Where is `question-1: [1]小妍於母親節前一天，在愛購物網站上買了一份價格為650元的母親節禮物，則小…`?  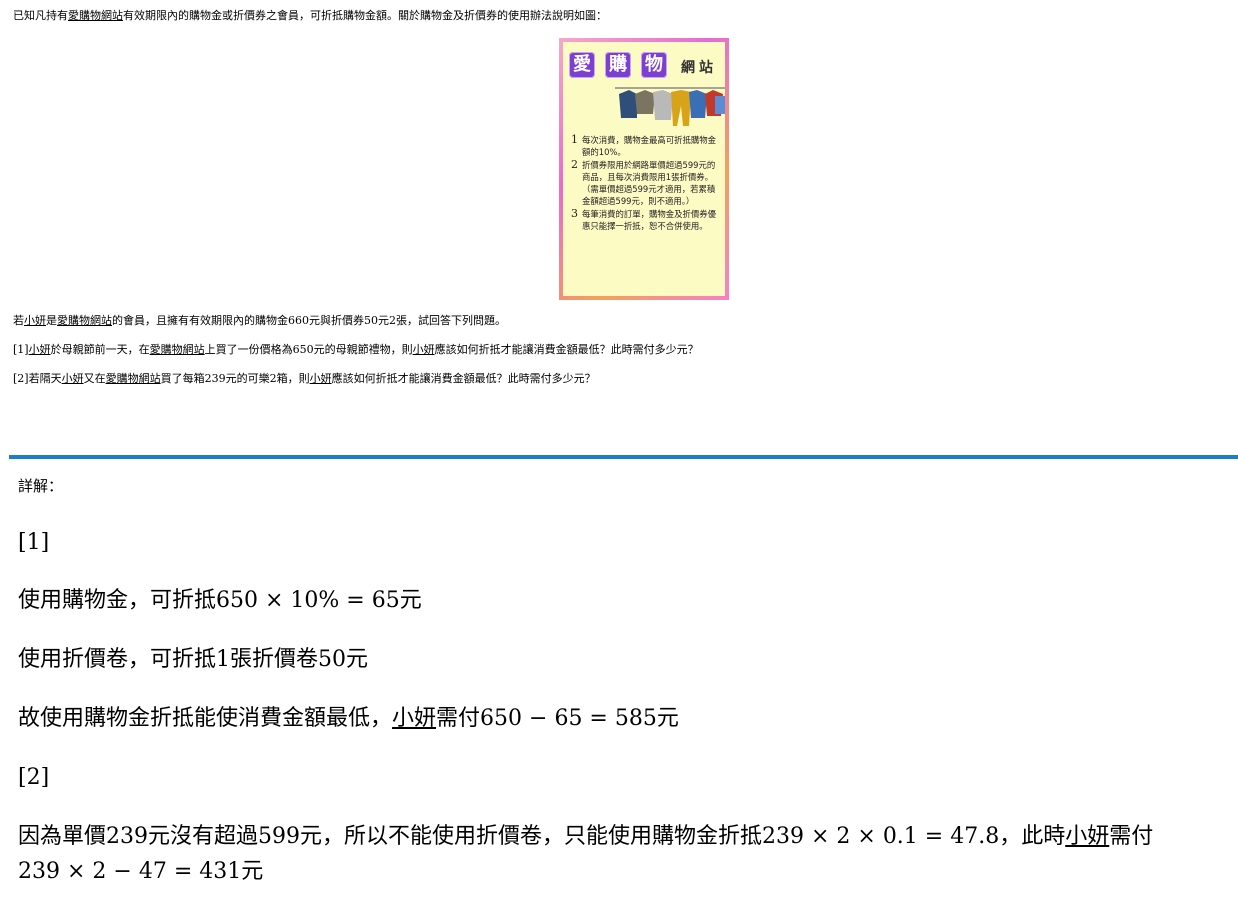 question-1: [1]小妍於母親節前一天，在愛購物網站上買了一份價格為650元的母親節禮物，則小… is located at coordinates (356, 349).